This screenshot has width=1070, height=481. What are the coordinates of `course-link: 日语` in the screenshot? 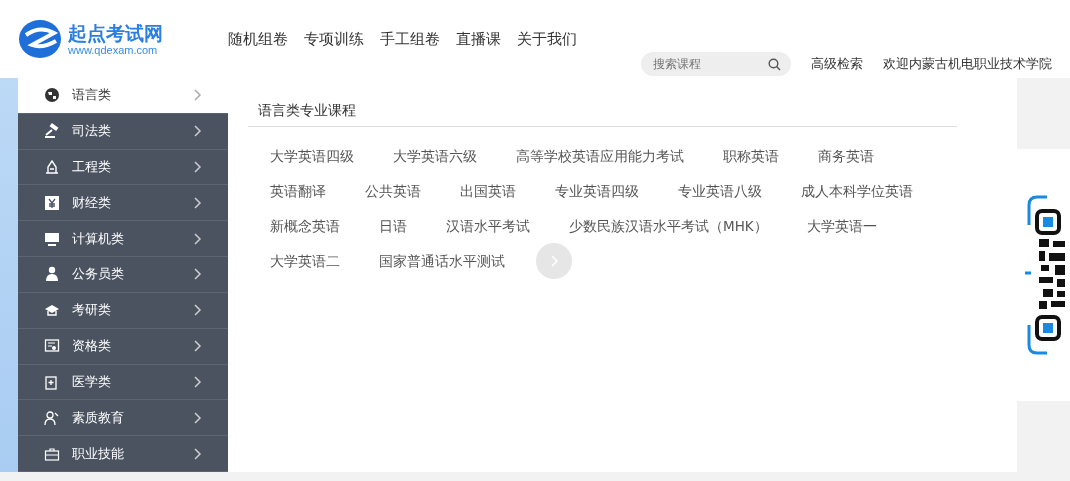 It's located at (393, 226).